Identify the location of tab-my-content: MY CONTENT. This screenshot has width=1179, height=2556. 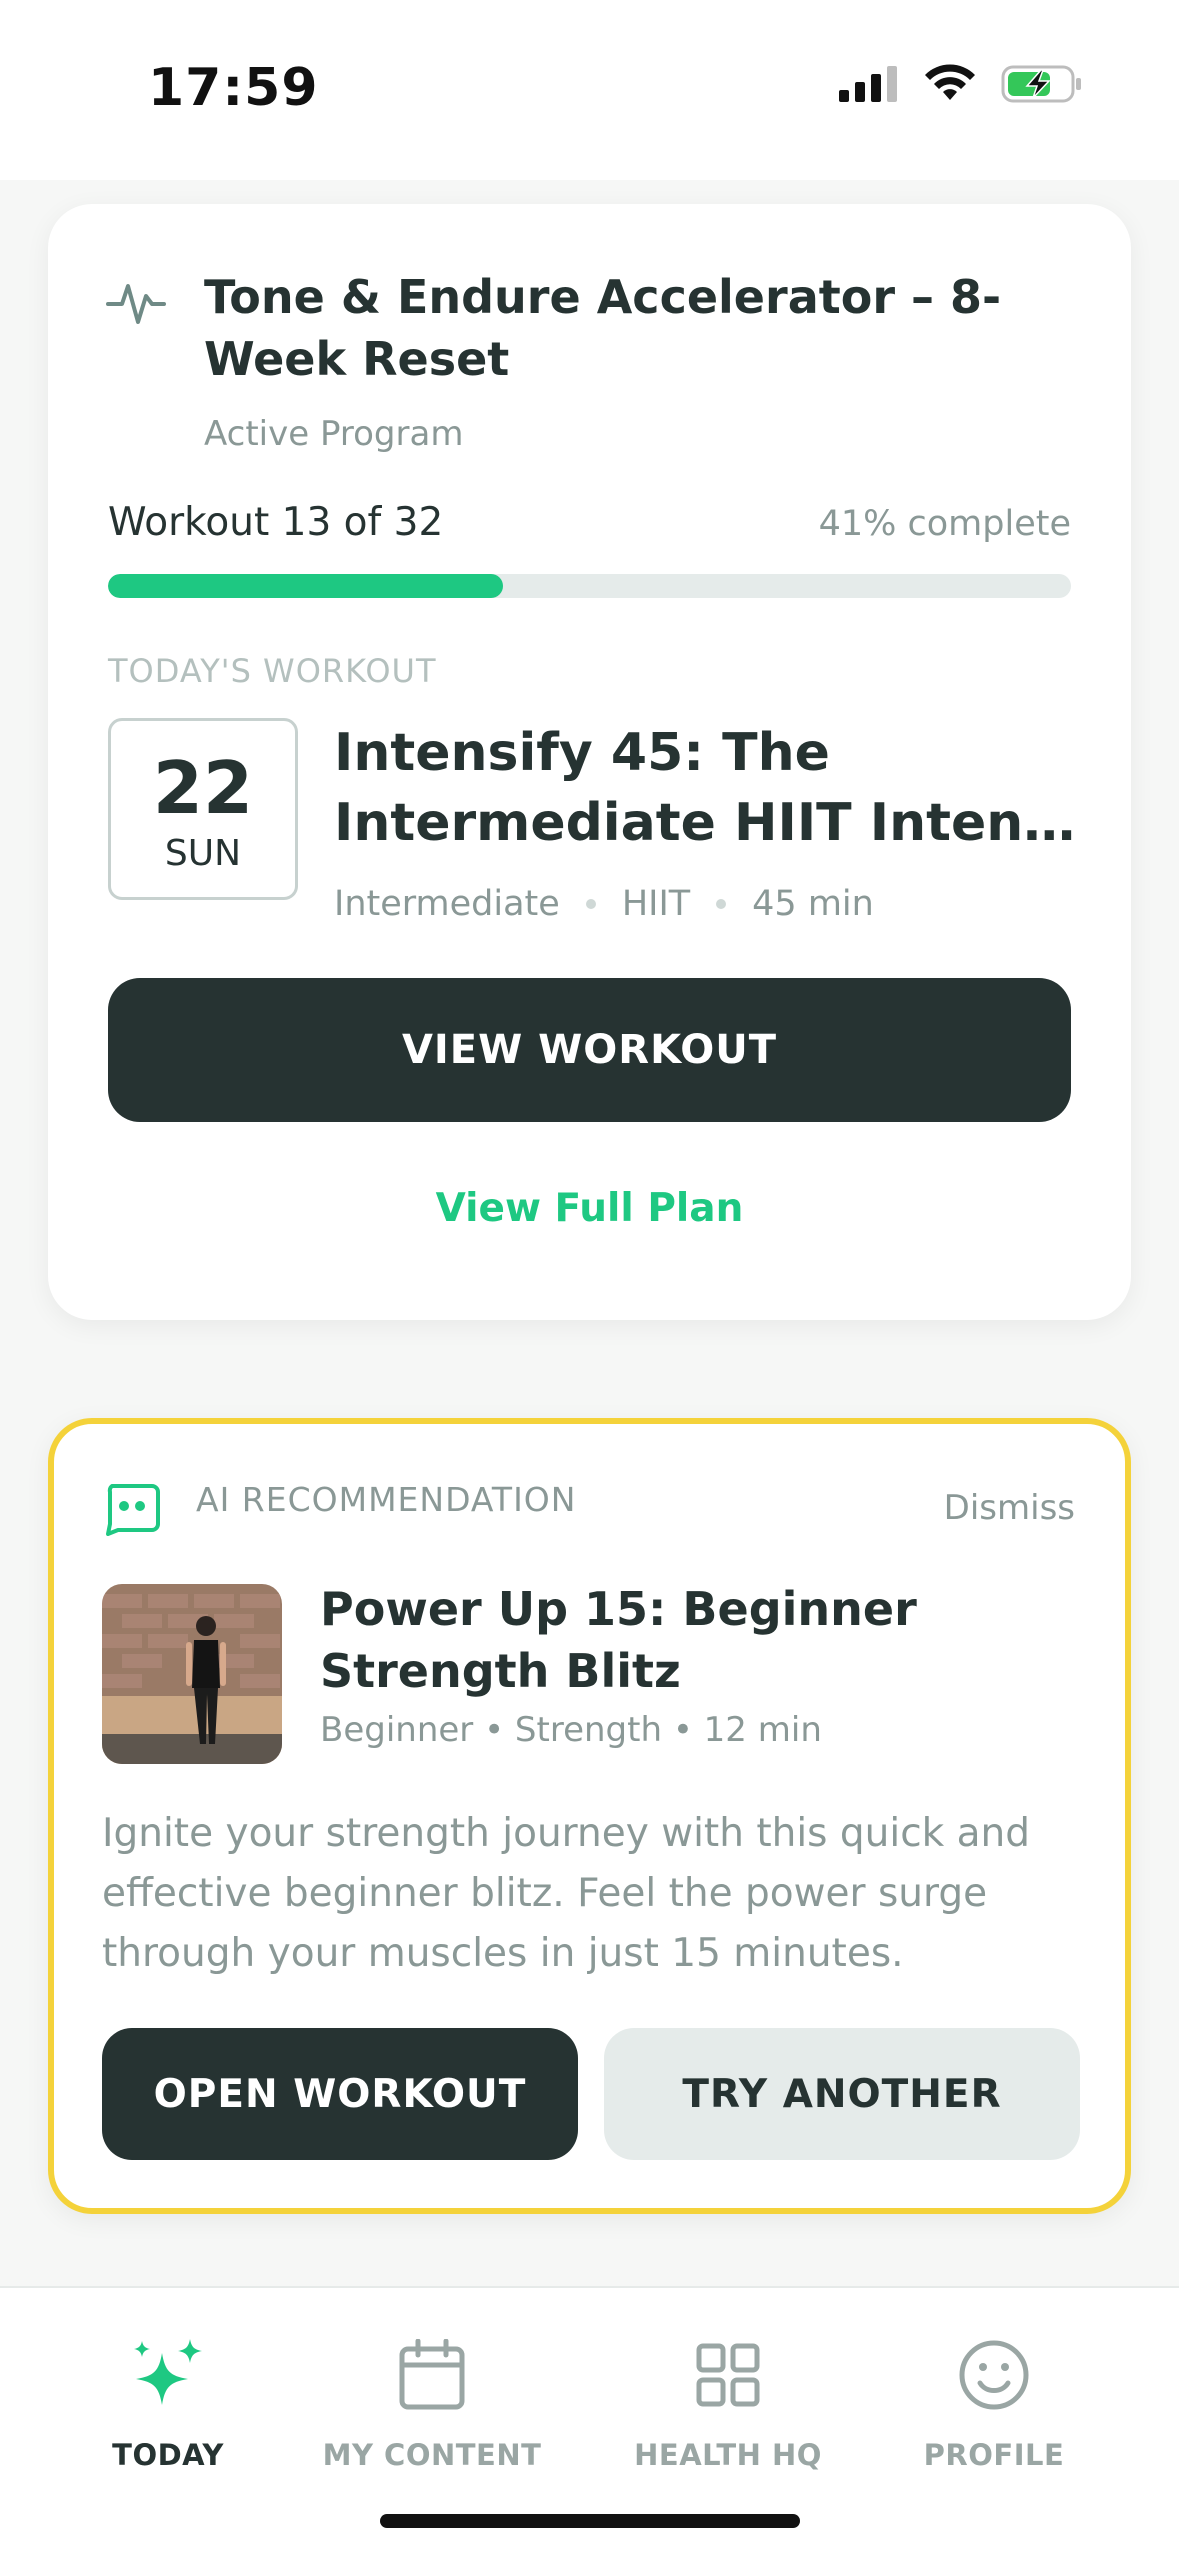
(432, 2401).